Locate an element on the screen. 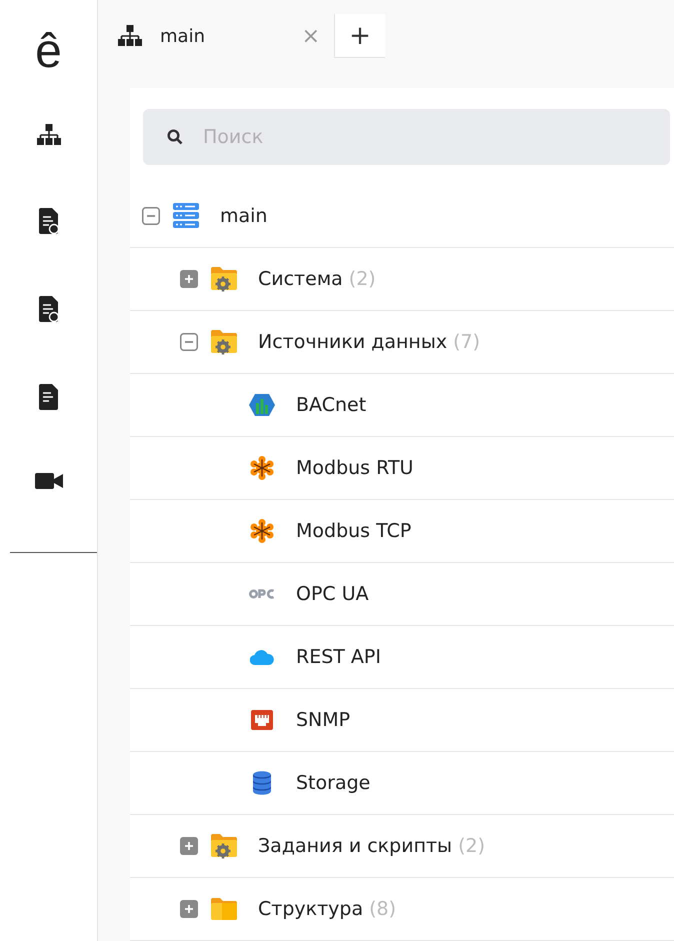 The image size is (674, 941). opc-logo-icon is located at coordinates (262, 594).